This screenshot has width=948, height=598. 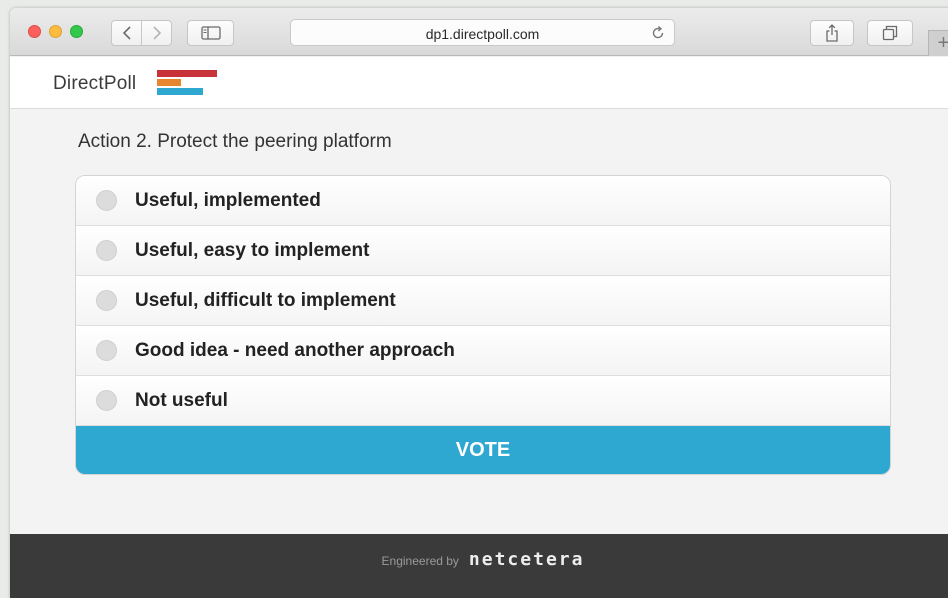 What do you see at coordinates (483, 450) in the screenshot?
I see `vote-button: VOTE` at bounding box center [483, 450].